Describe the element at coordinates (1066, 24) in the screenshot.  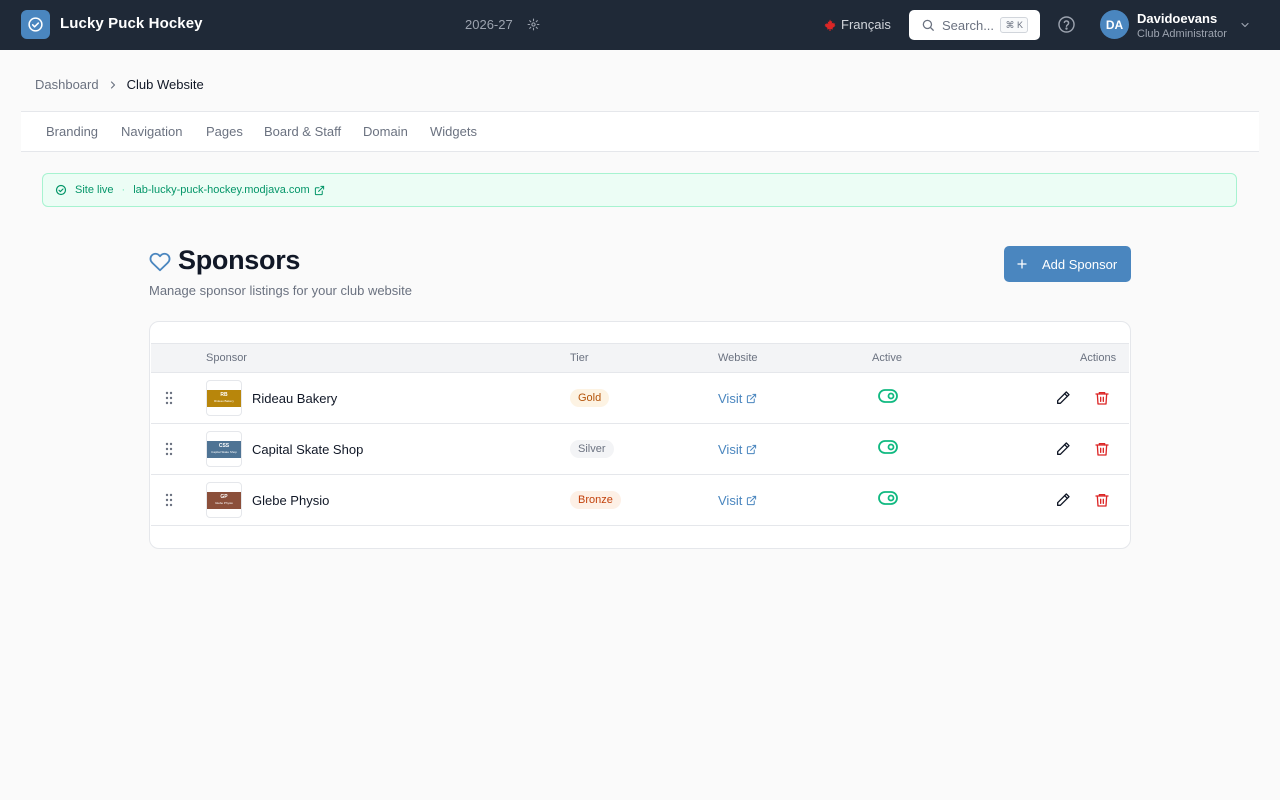
I see `help-circle-icon` at that location.